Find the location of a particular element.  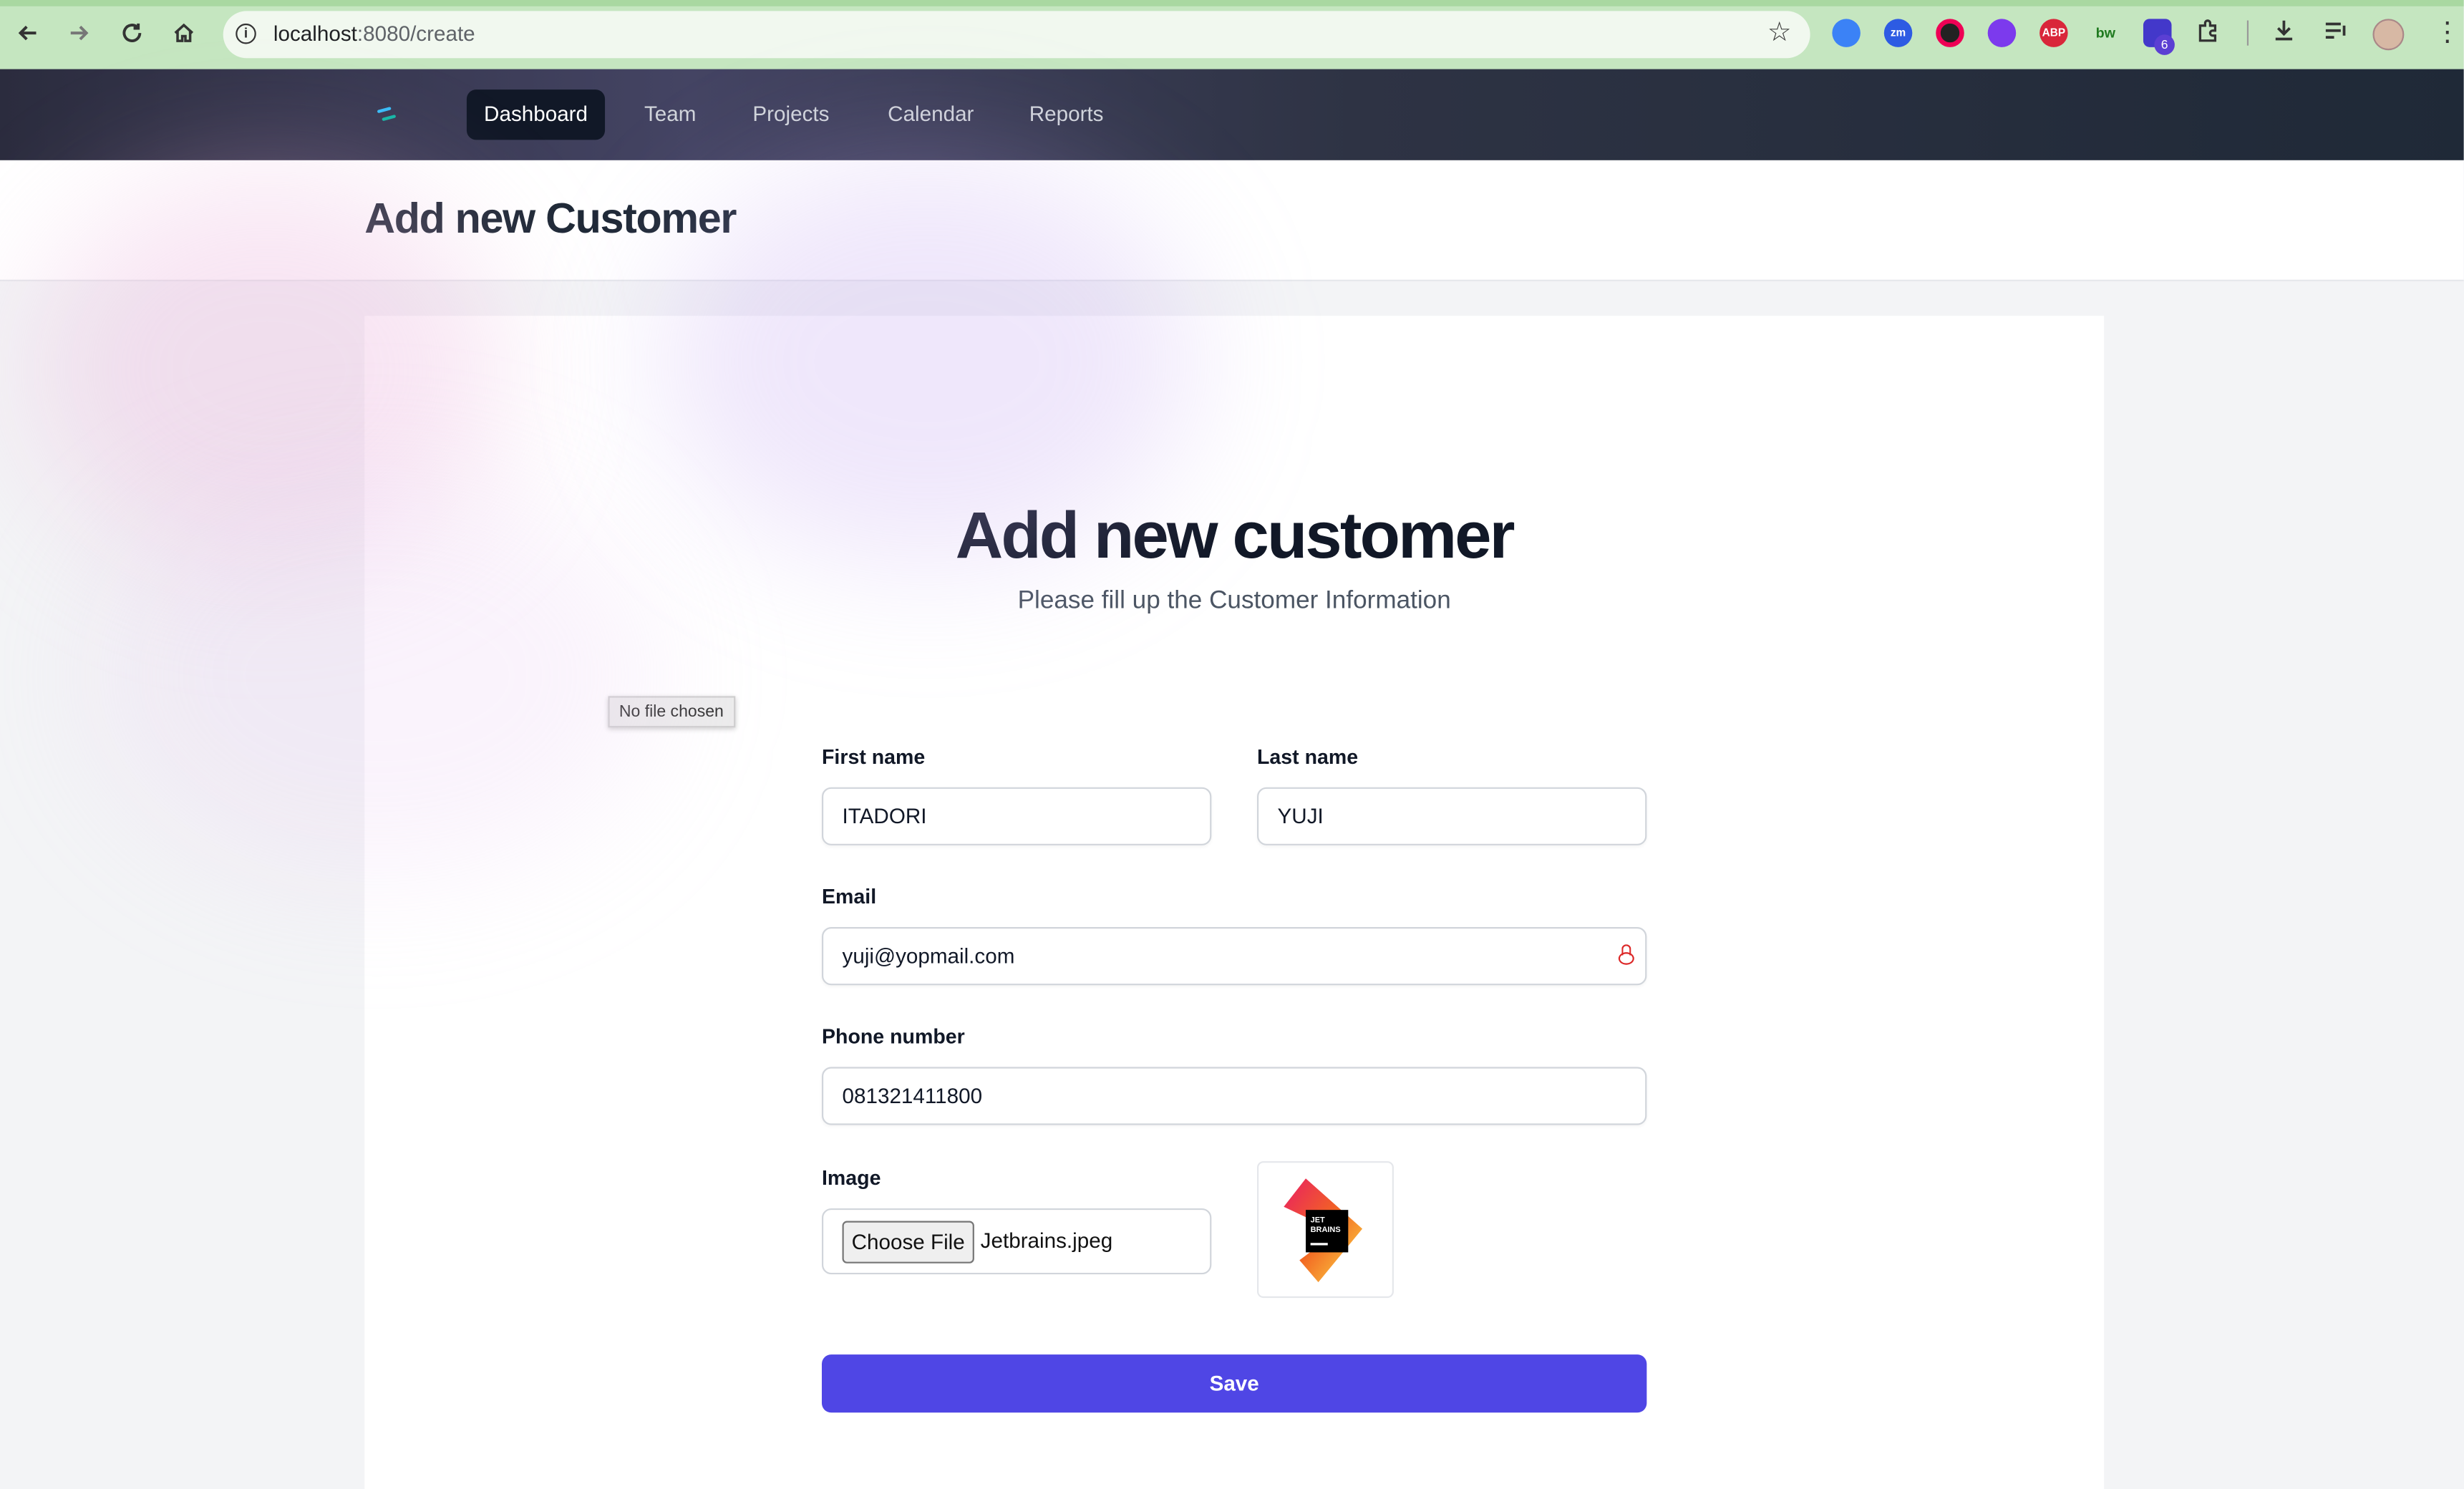

logo-lettering-2: BRAINS is located at coordinates (1326, 1230).